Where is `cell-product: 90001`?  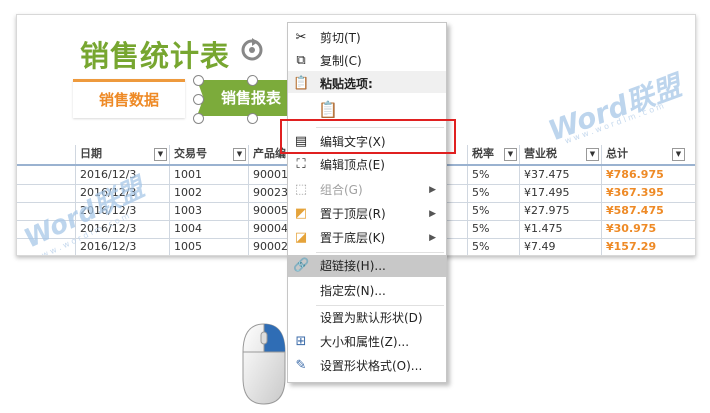
cell-product: 90001 is located at coordinates (268, 175).